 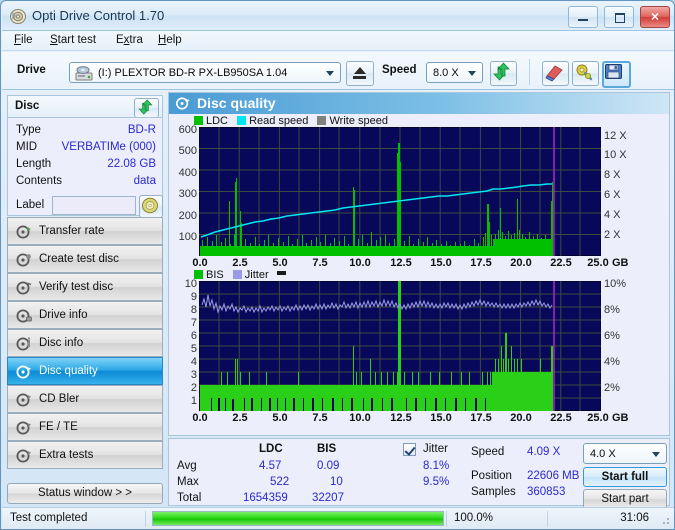 I want to click on sidebar-item-create-test-disc: Create test disc, so click(x=85, y=259).